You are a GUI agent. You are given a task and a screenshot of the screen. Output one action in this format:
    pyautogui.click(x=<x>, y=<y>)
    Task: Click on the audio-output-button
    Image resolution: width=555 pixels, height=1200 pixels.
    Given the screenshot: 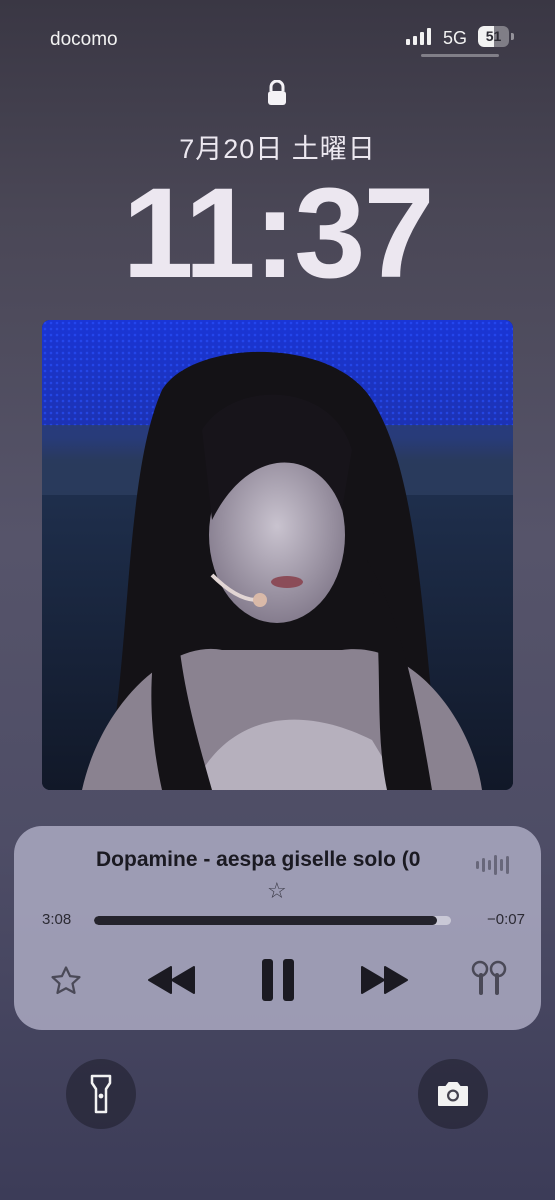 What is the action you would take?
    pyautogui.click(x=489, y=980)
    